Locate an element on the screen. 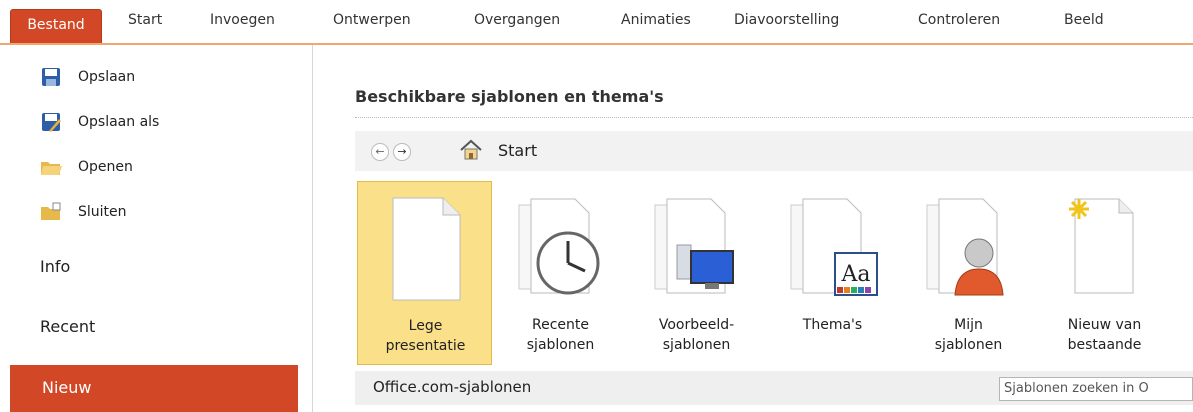 The width and height of the screenshot is (1193, 412). tile-nieuw-van-bestaande: Nieuw van bestaande is located at coordinates (1104, 273).